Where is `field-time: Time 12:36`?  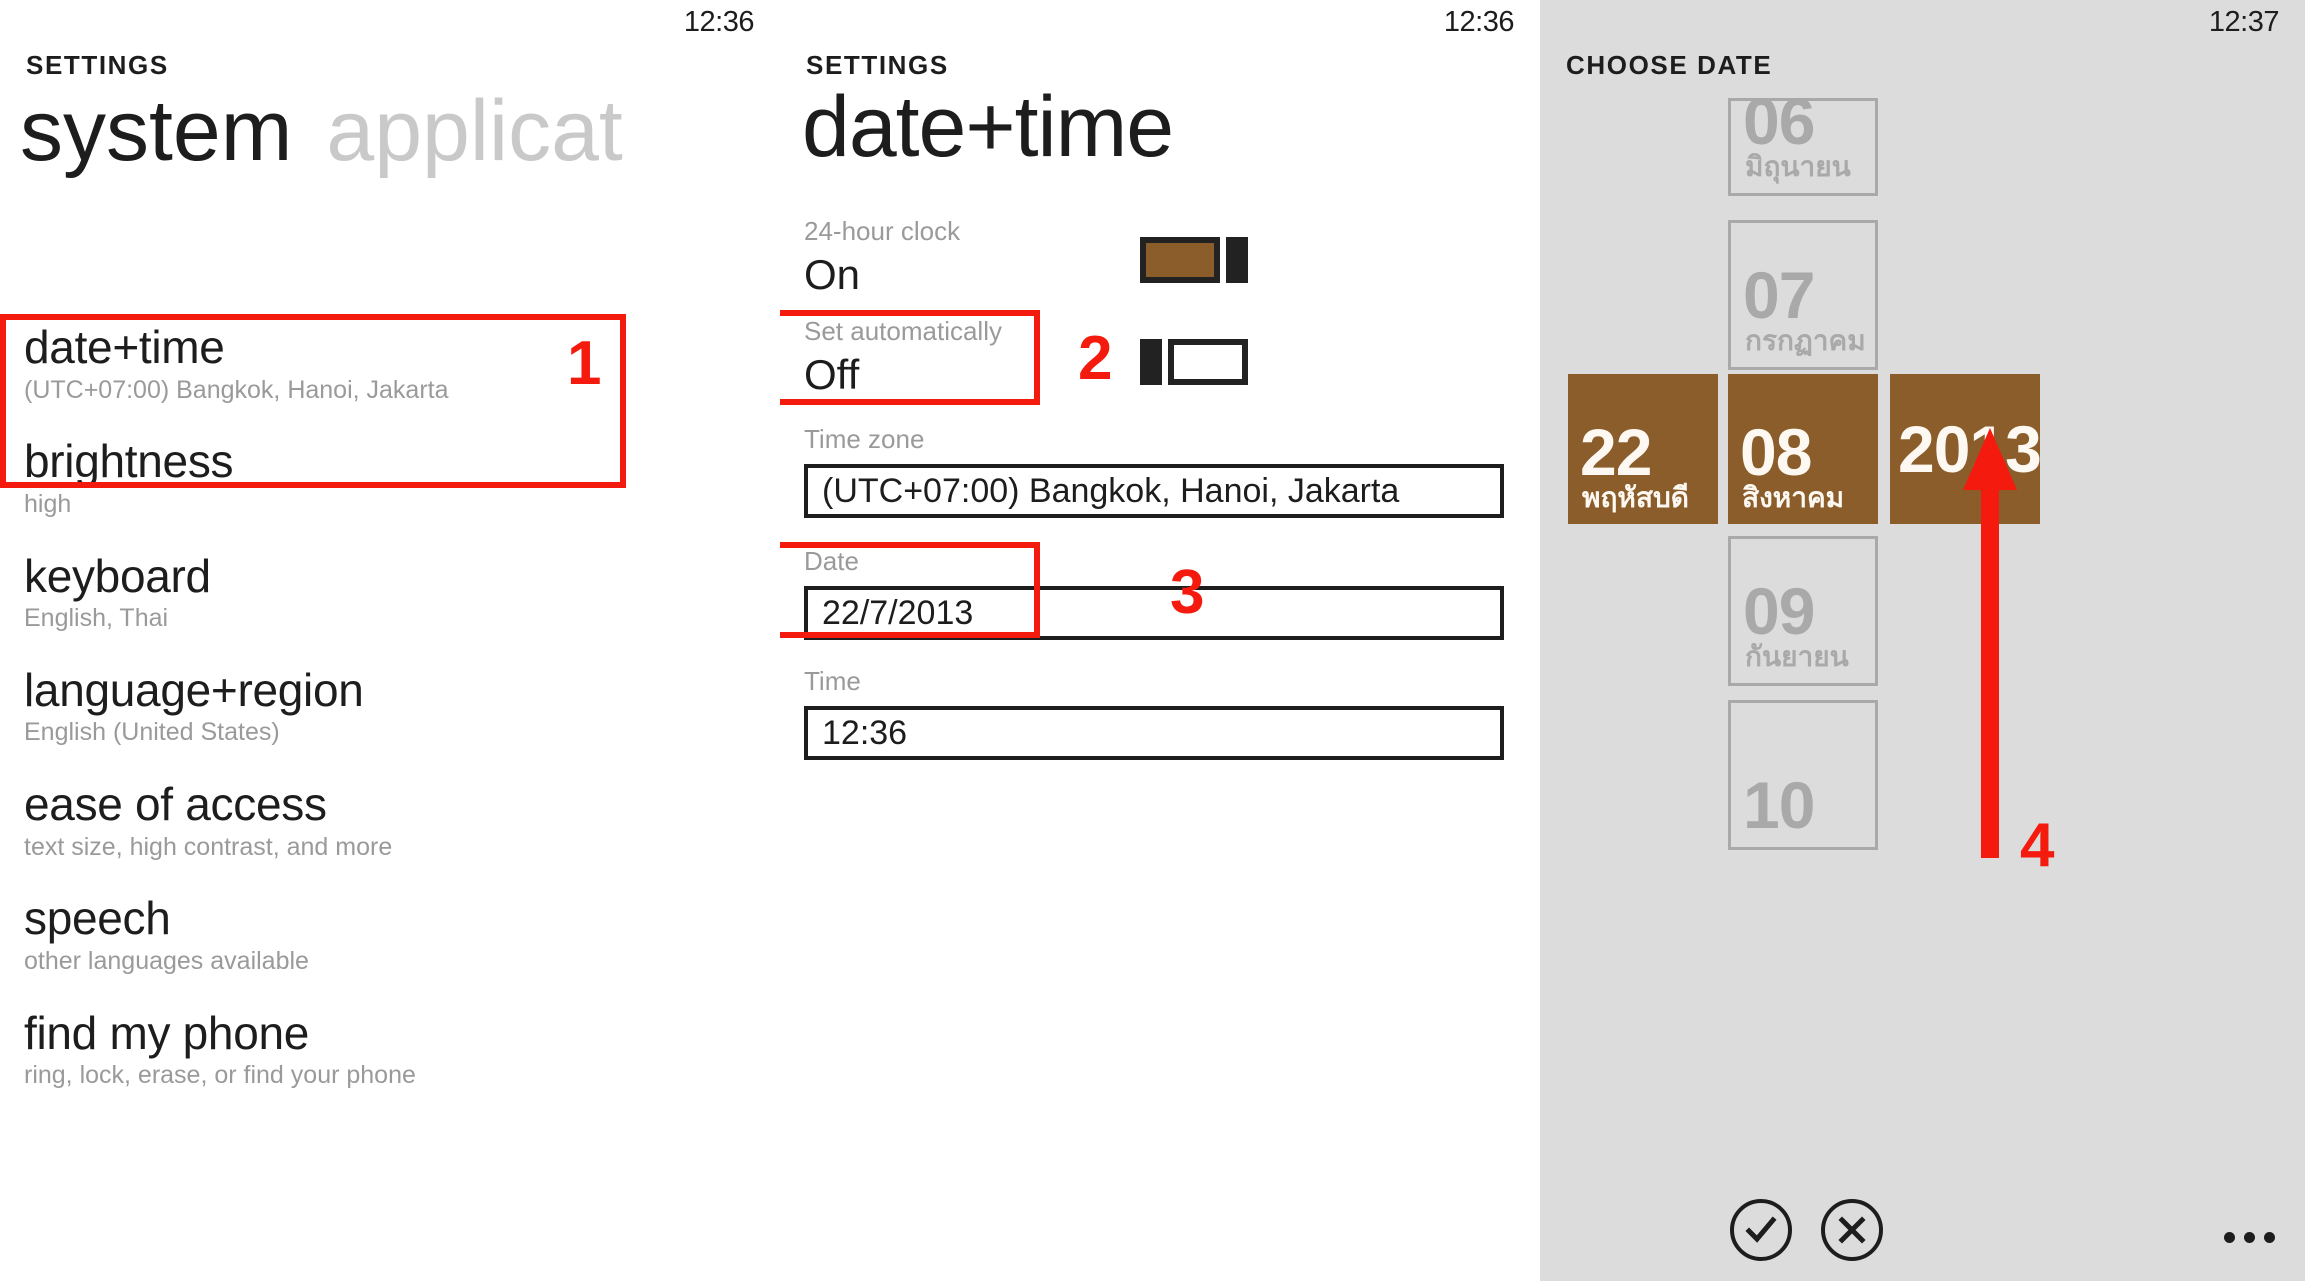 field-time: Time 12:36 is located at coordinates (1154, 713).